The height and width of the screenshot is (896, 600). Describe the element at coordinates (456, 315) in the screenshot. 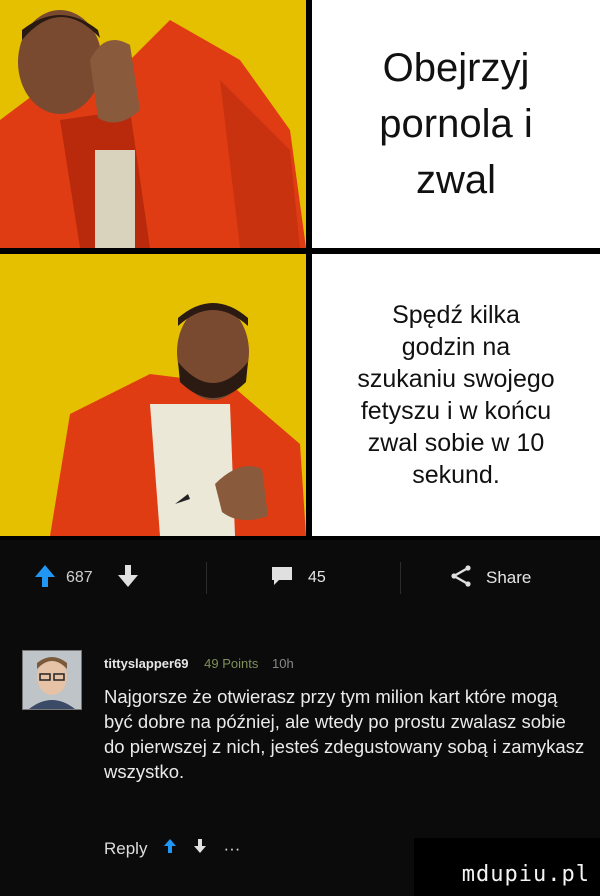

I see `bottom-caption-line: Spędź kilka` at that location.